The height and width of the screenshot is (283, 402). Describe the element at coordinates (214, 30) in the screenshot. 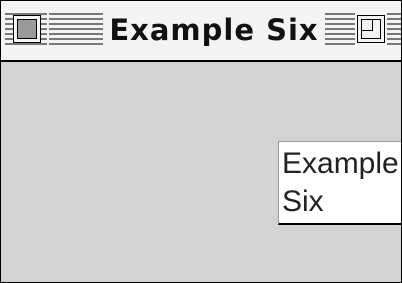

I see `window-title: Example Six` at that location.